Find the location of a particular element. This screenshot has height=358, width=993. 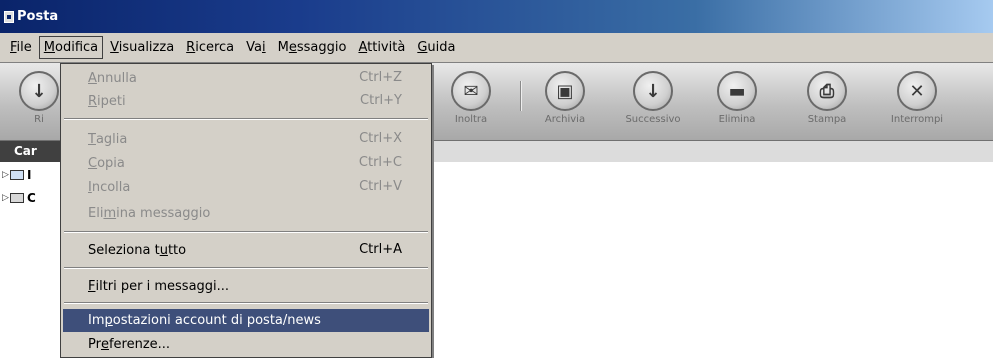

forward-icon: ✉ is located at coordinates (471, 91).